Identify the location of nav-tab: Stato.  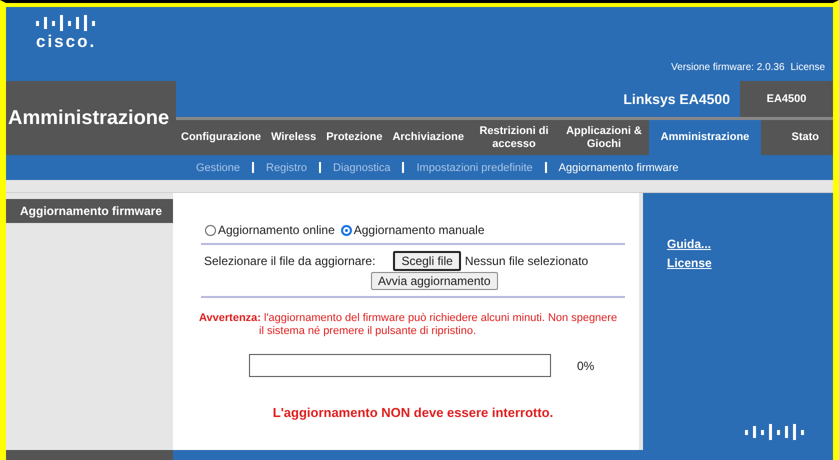
(809, 137).